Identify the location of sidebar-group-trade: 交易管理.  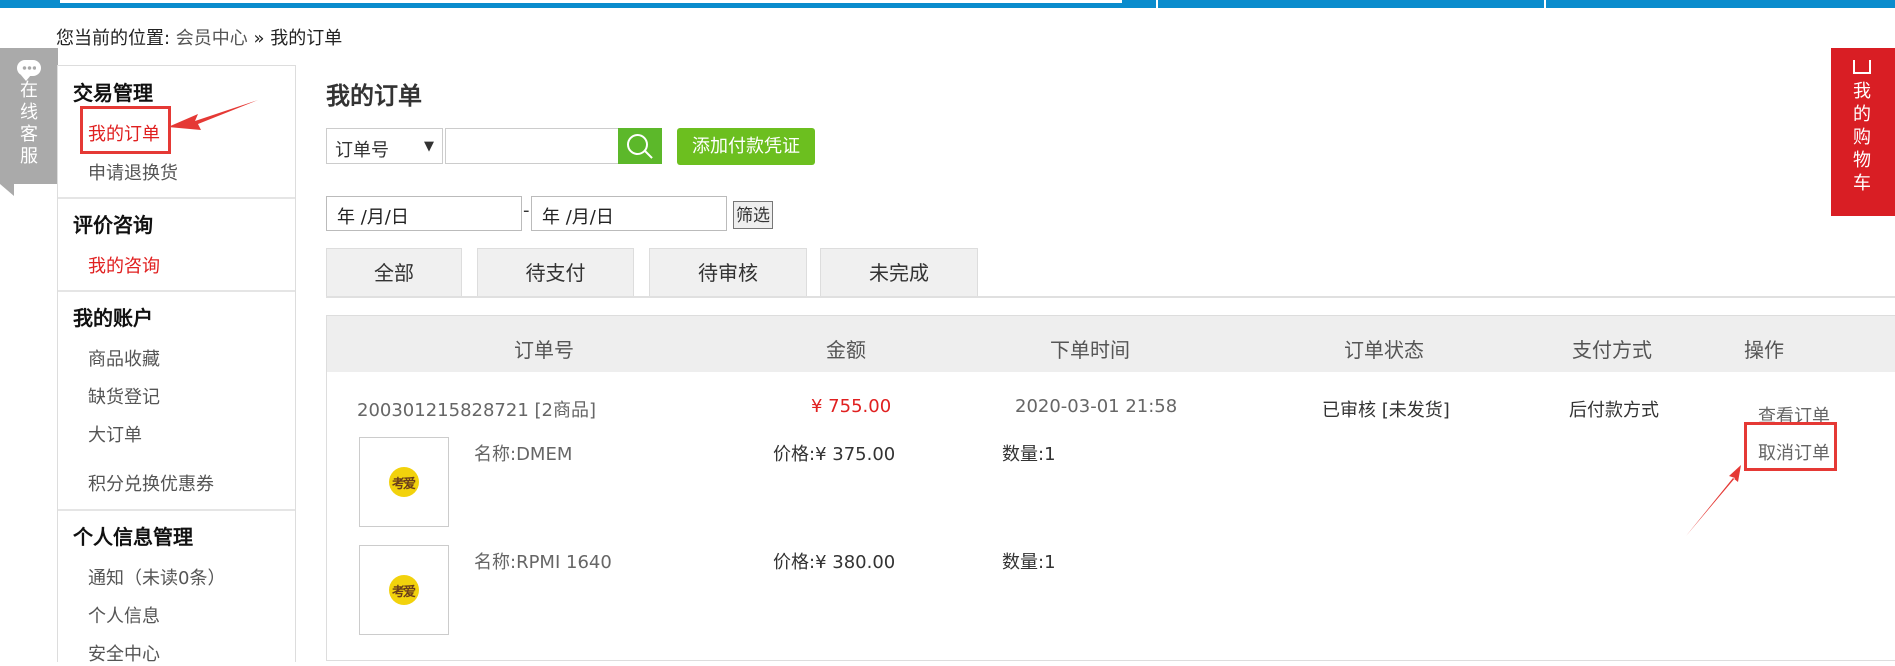
(113, 93).